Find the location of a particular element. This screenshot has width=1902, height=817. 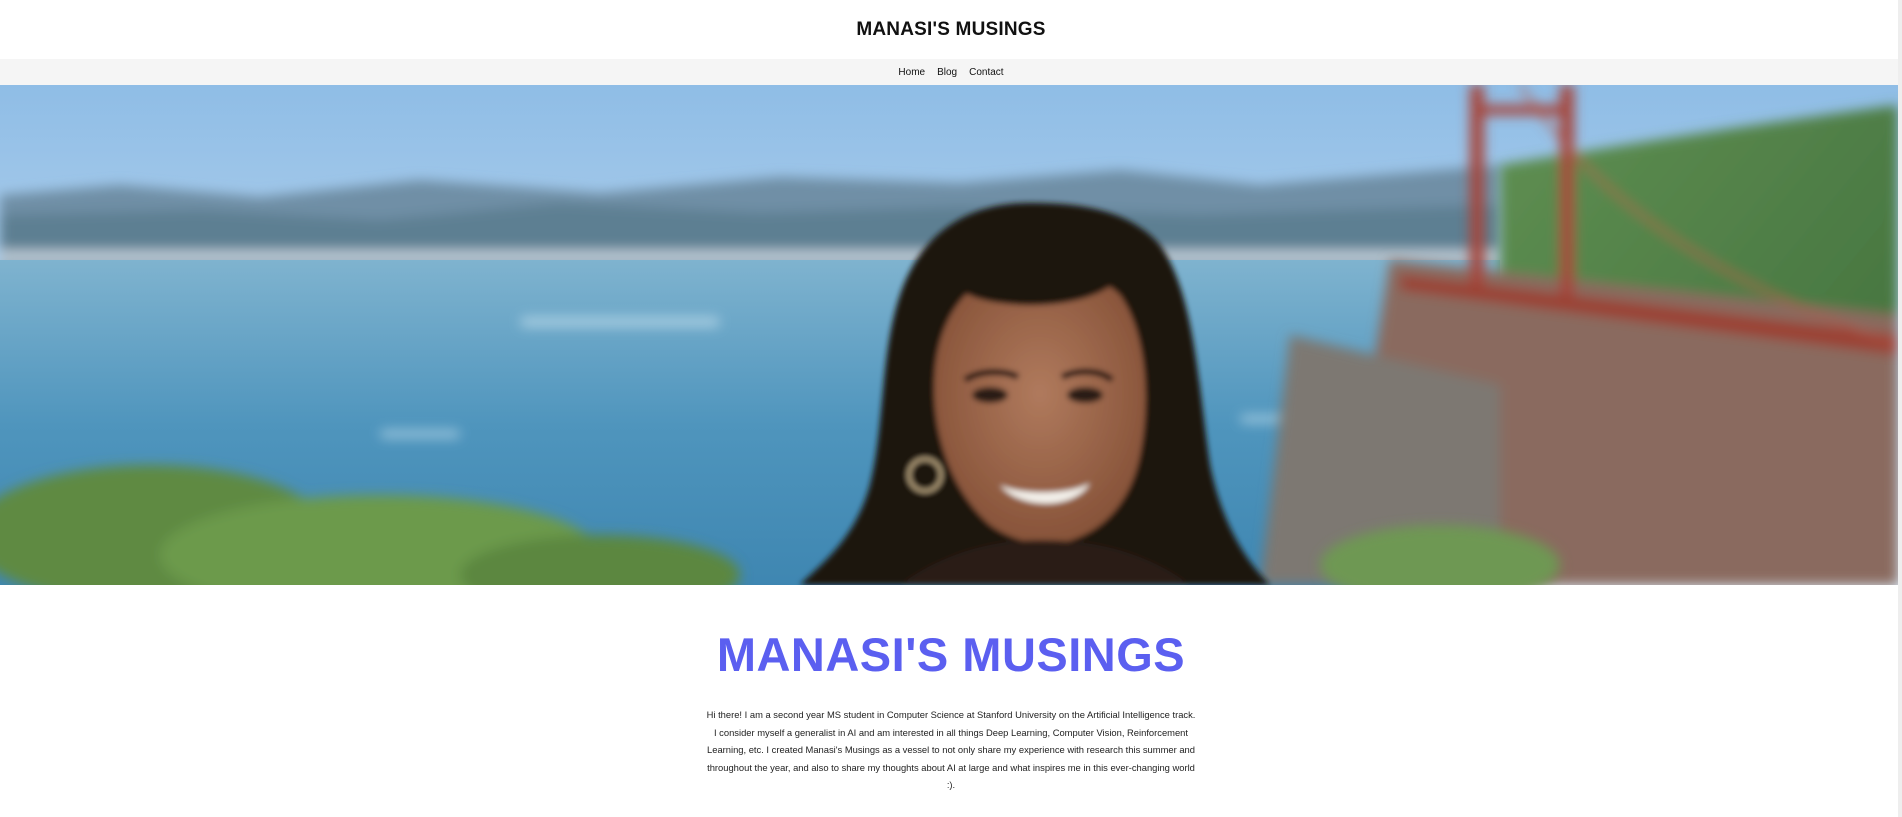

nav-link-contact: Contact is located at coordinates (986, 72).